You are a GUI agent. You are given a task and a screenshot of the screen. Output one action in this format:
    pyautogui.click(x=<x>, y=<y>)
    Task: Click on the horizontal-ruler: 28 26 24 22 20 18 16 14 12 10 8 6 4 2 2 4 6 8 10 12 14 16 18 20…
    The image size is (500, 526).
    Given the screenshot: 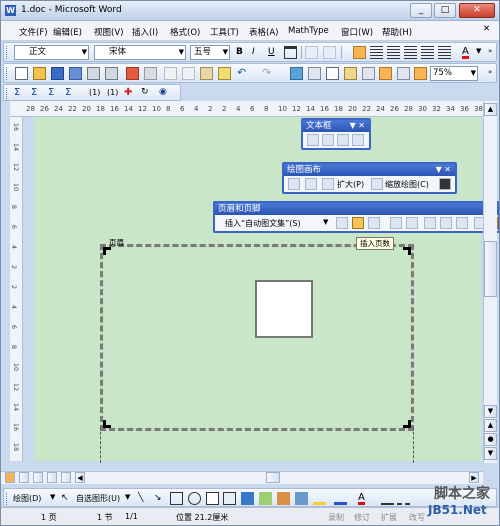 What is the action you would take?
    pyautogui.click(x=253, y=109)
    